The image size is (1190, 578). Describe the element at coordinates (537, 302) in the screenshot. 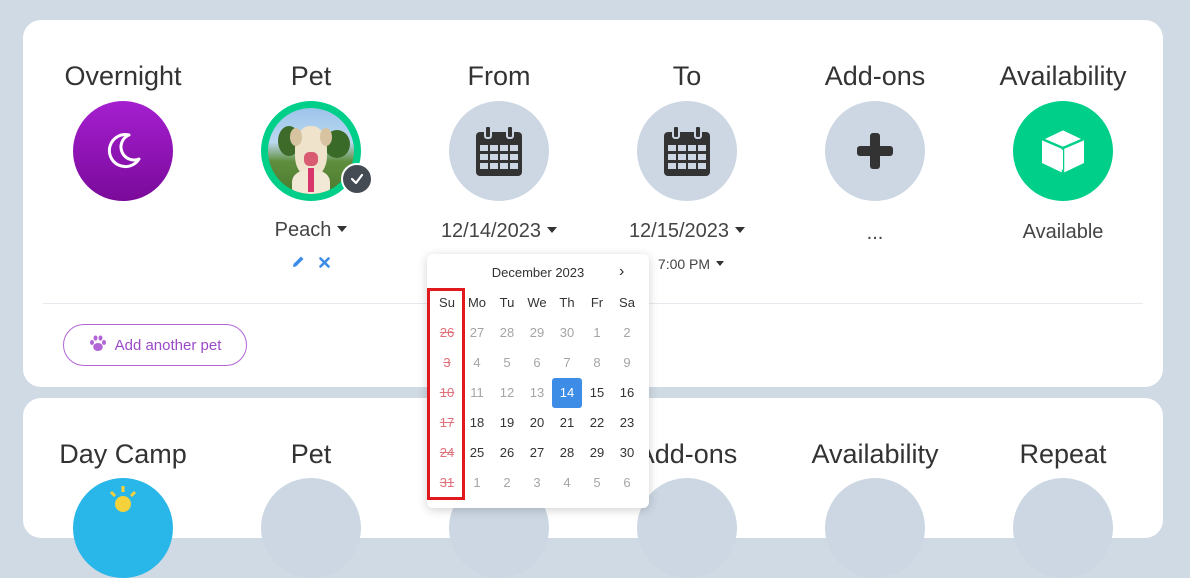

I see `weekday-header: We` at that location.